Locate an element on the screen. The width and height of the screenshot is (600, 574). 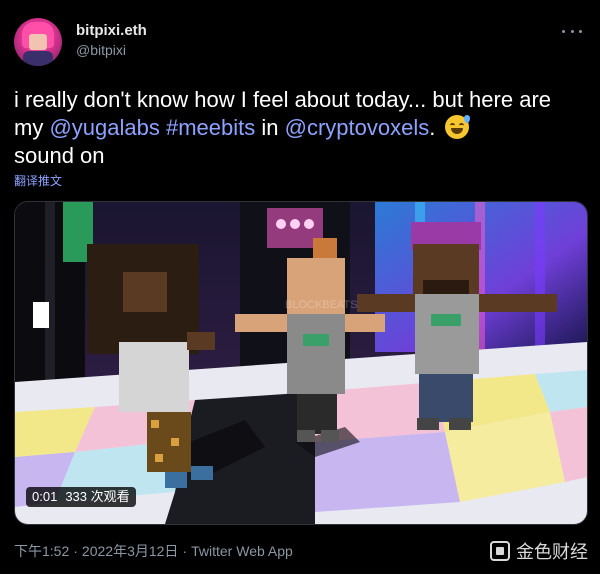
emoji-mouth is located at coordinates (457, 131).